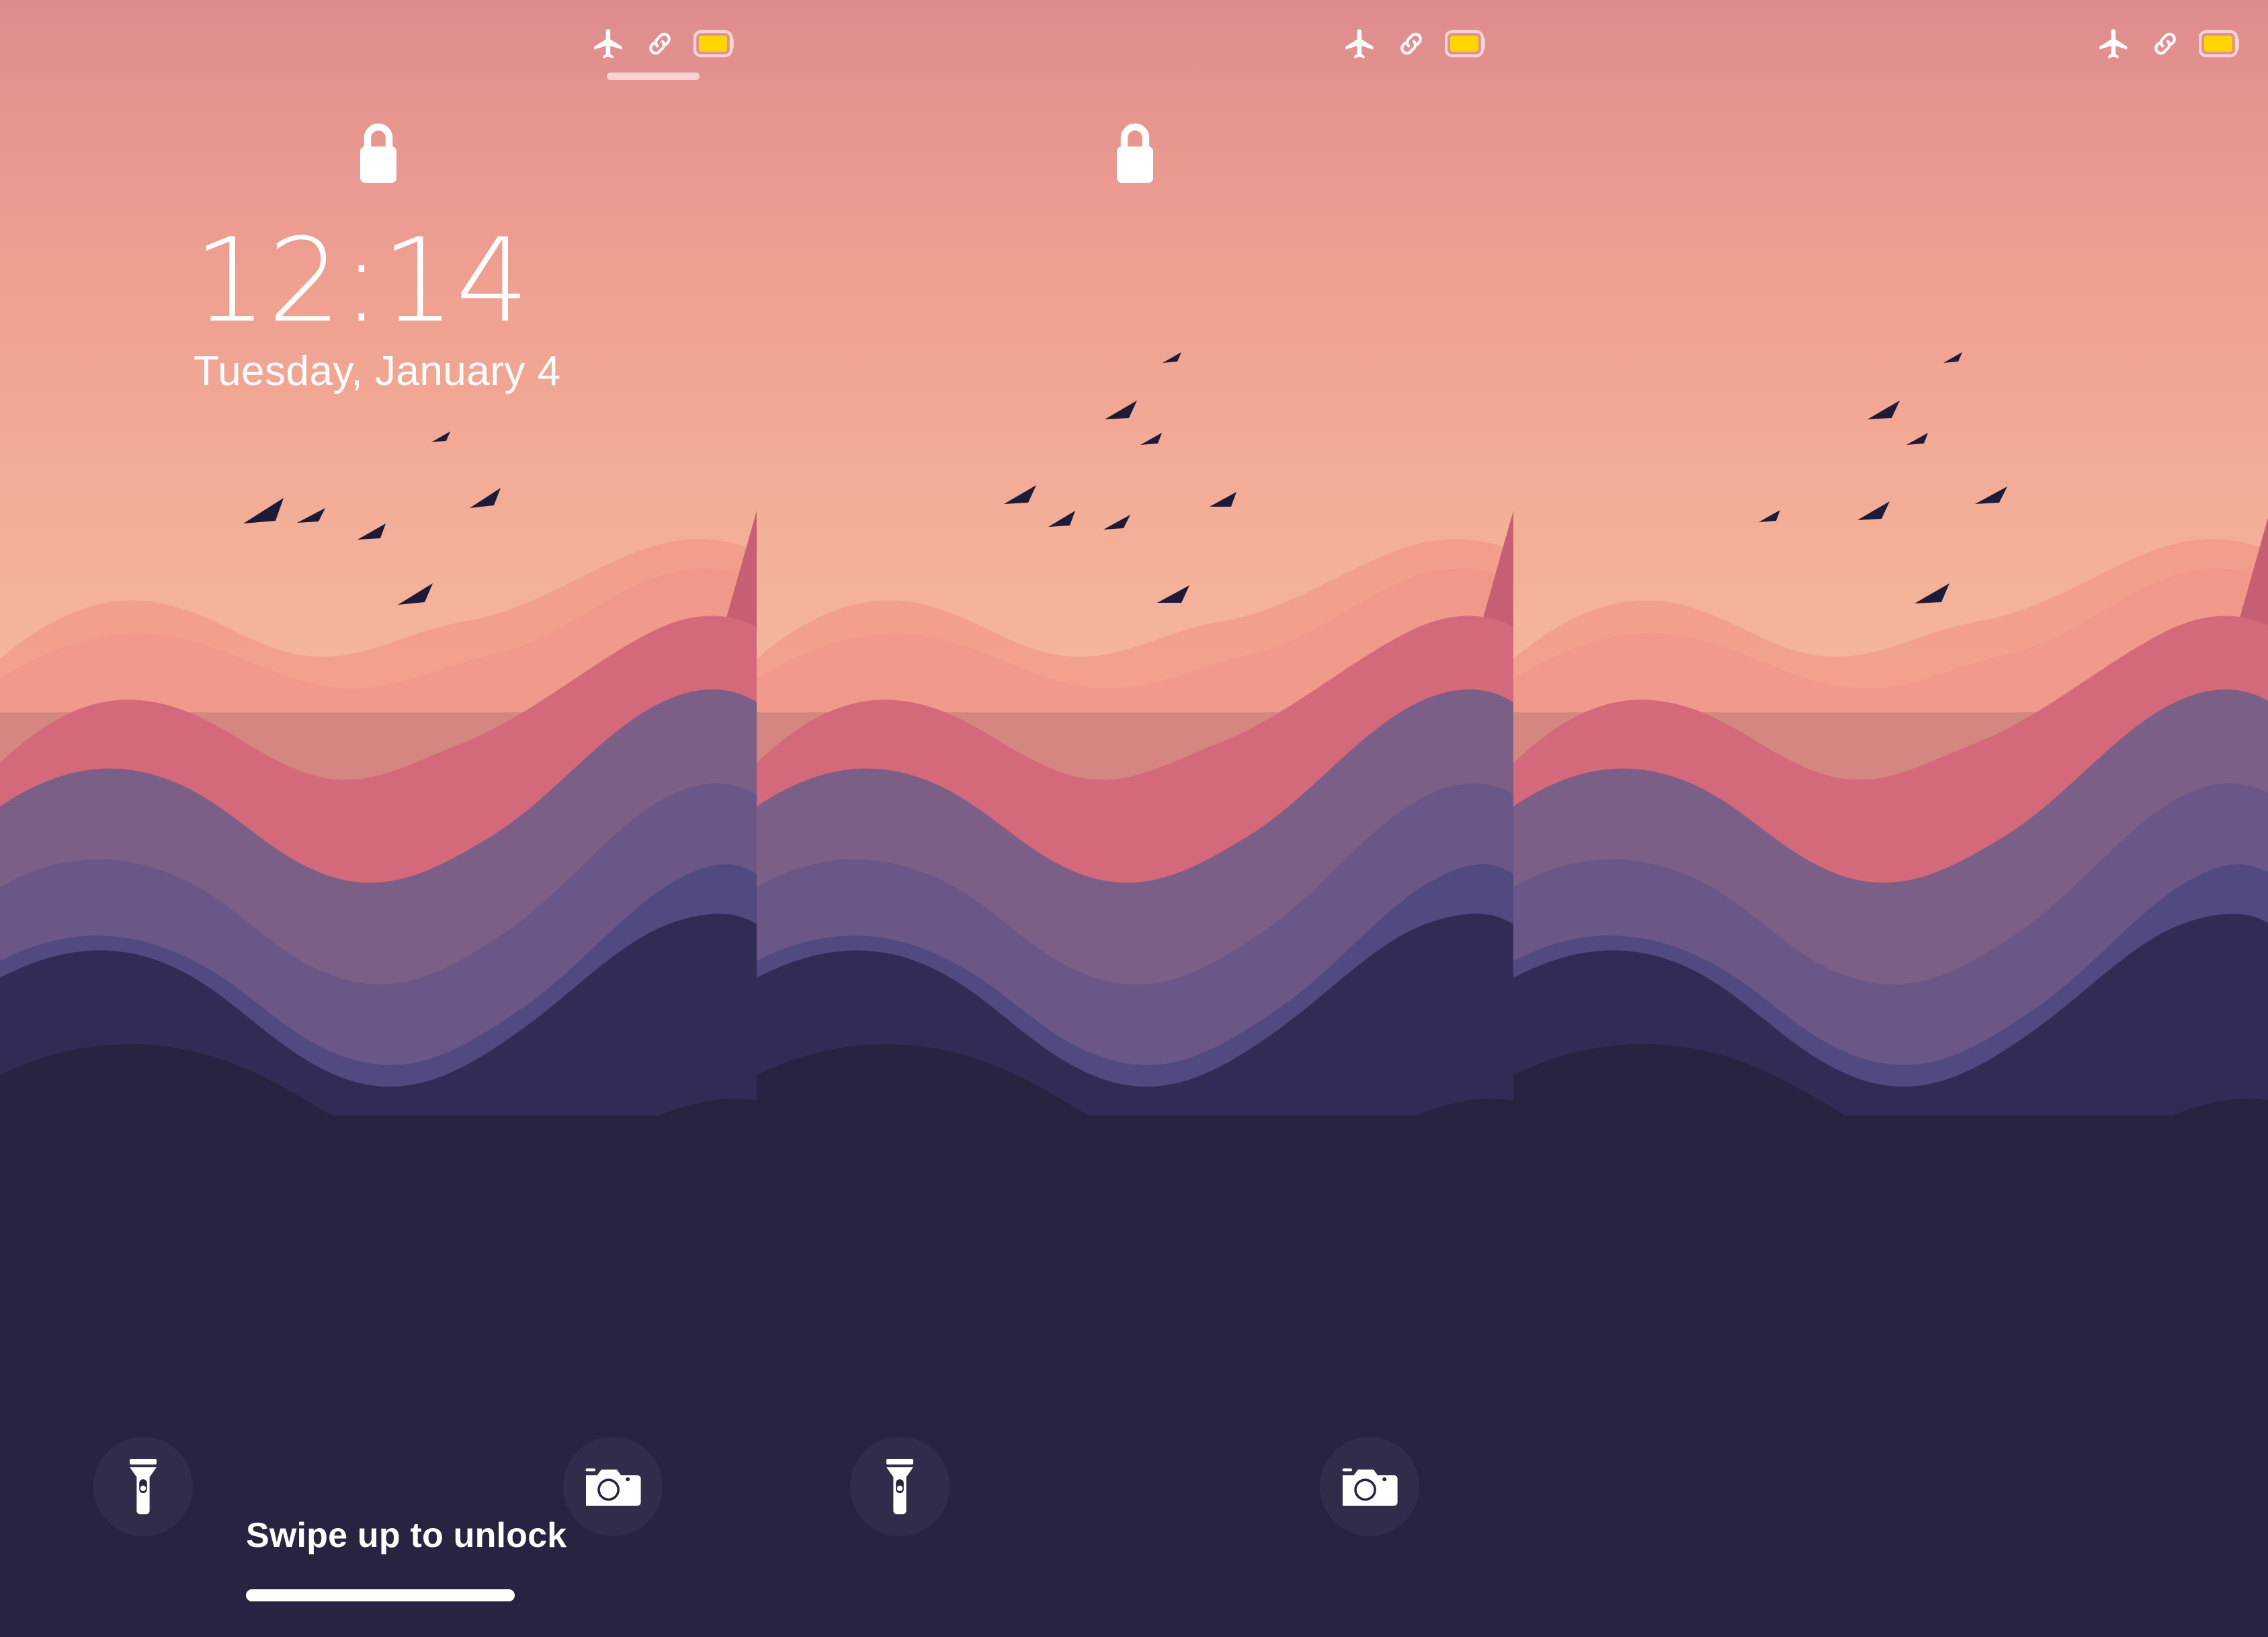  What do you see at coordinates (380, 1595) in the screenshot?
I see `home-indicator` at bounding box center [380, 1595].